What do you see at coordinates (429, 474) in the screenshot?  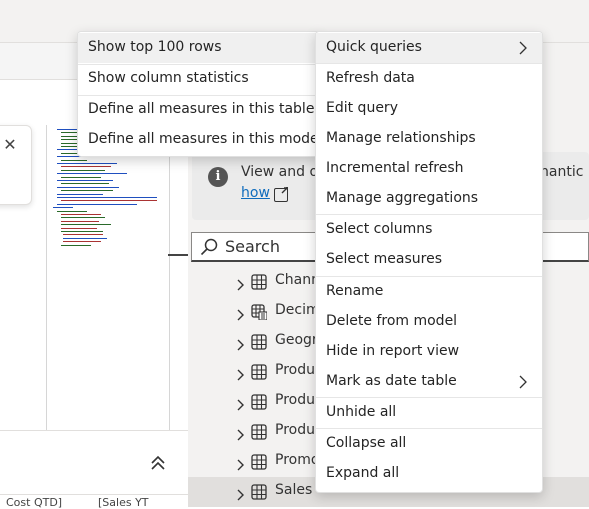 I see `menu-item-expand-all: Expand all` at bounding box center [429, 474].